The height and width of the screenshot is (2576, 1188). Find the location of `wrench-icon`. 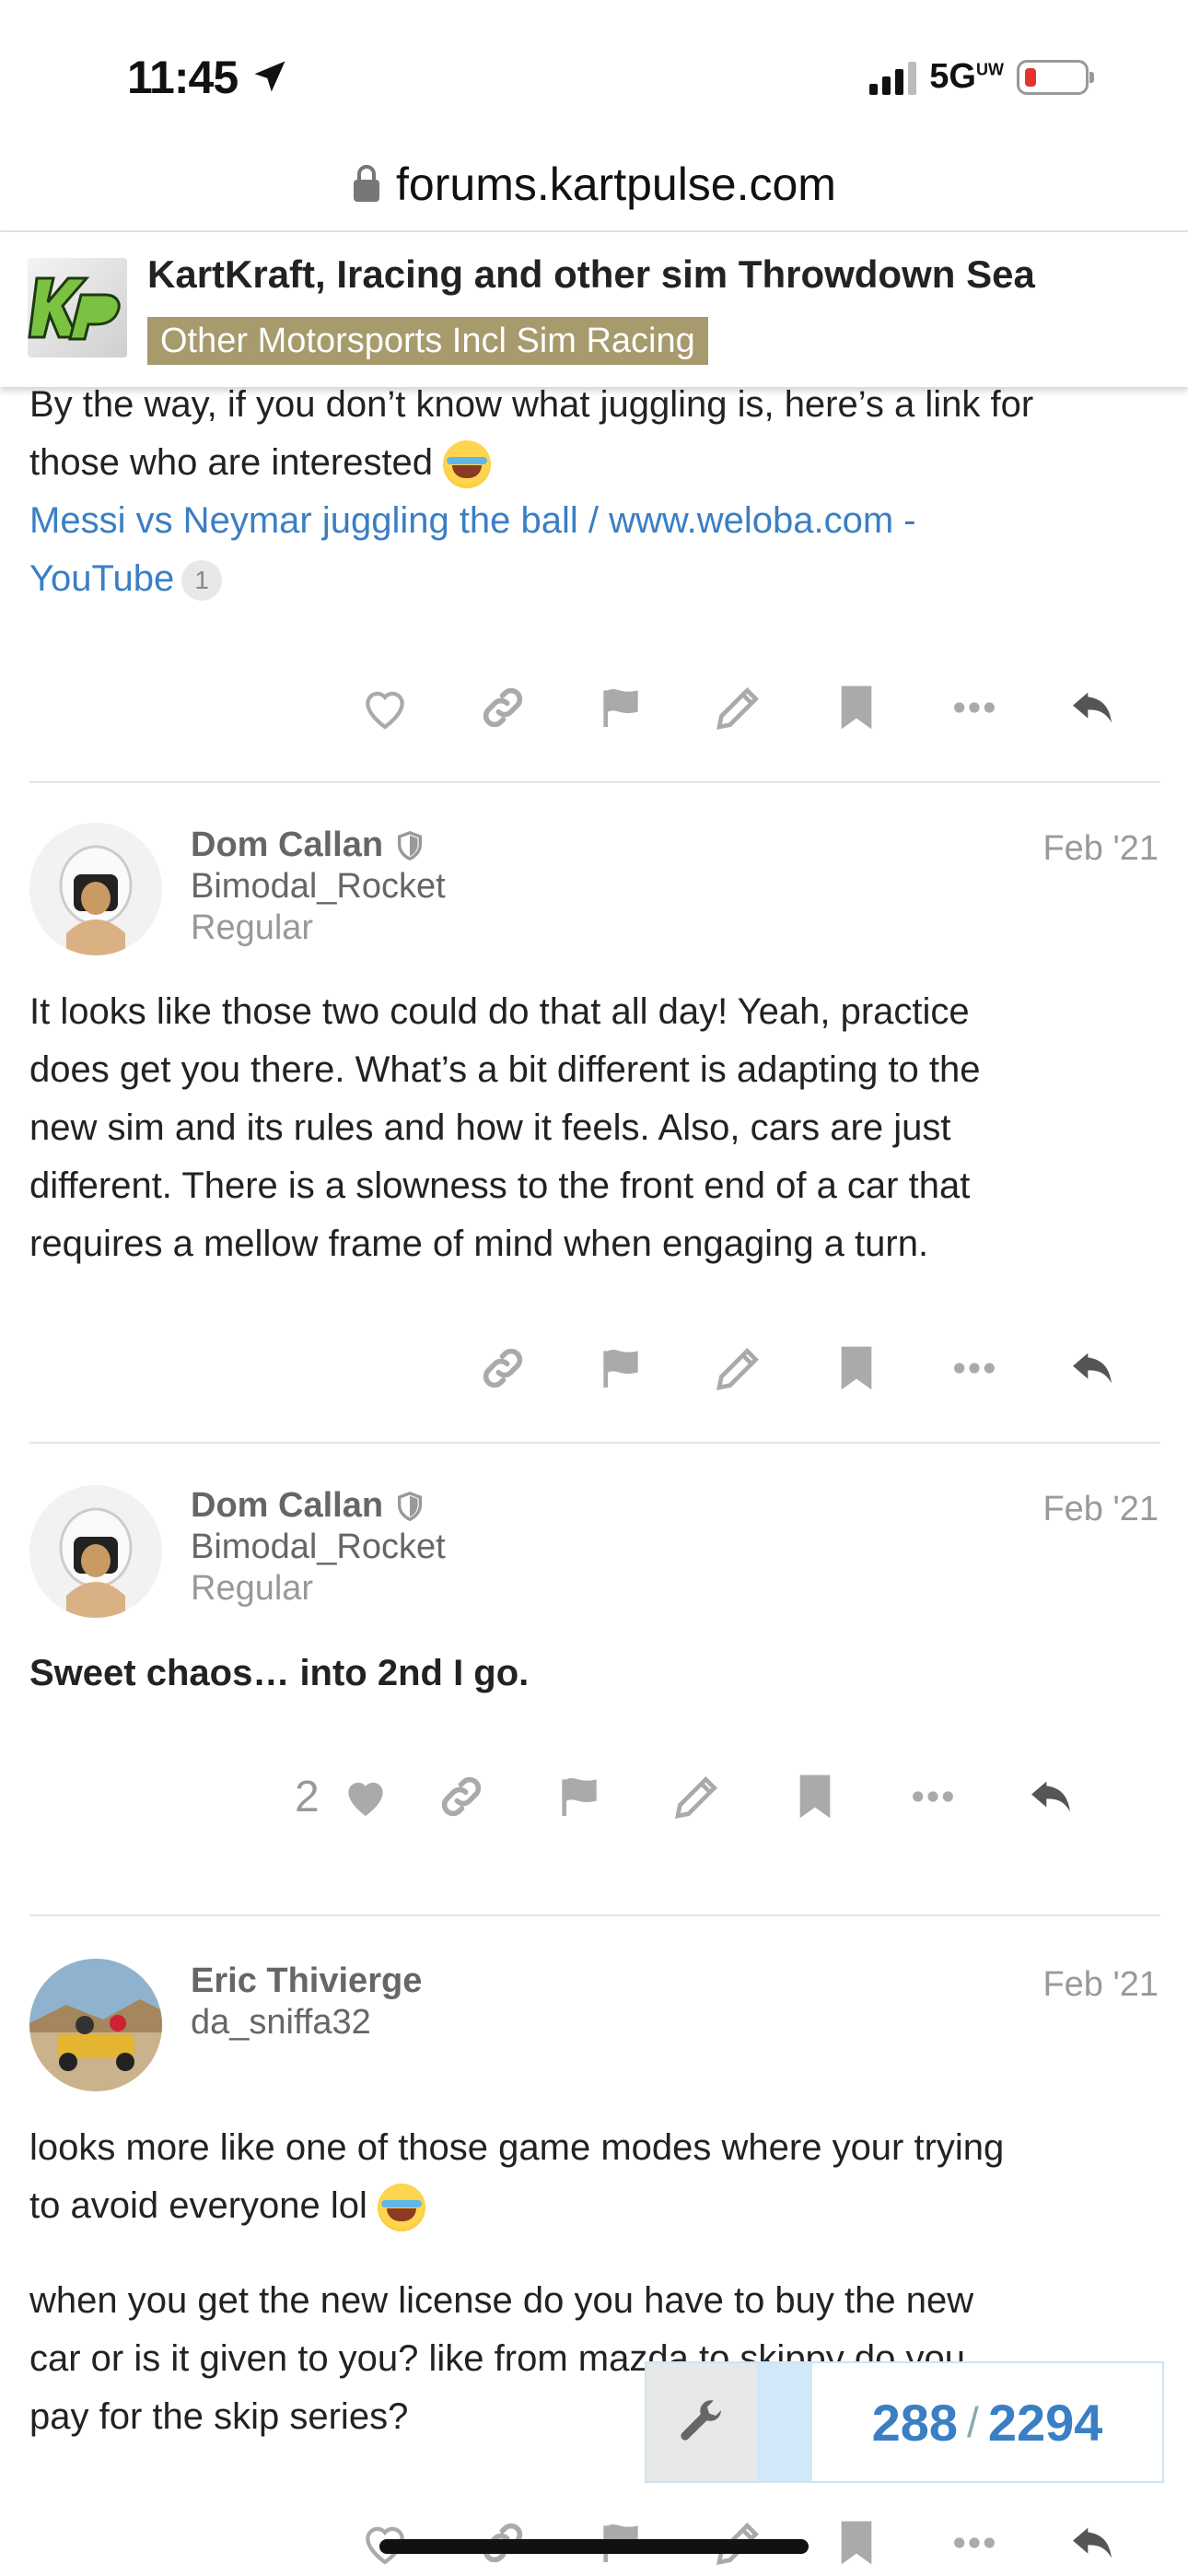

wrench-icon is located at coordinates (701, 2420).